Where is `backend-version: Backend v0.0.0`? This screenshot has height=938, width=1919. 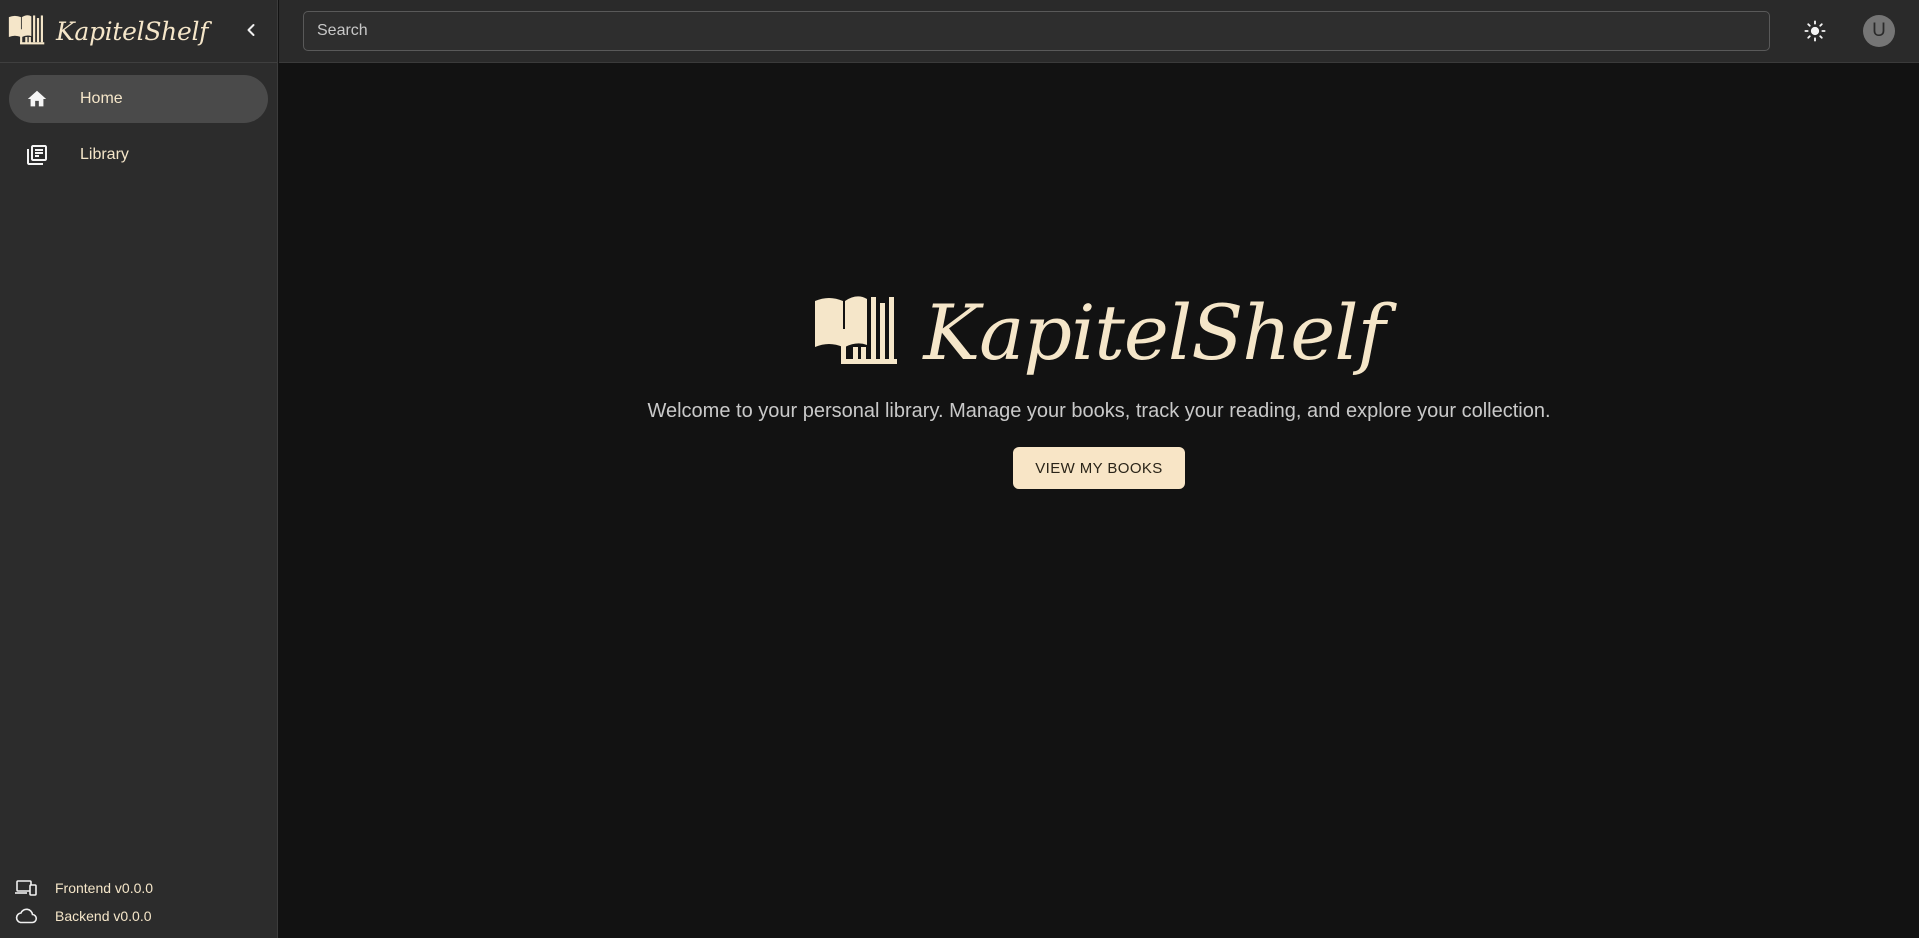
backend-version: Backend v0.0.0 is located at coordinates (138, 916).